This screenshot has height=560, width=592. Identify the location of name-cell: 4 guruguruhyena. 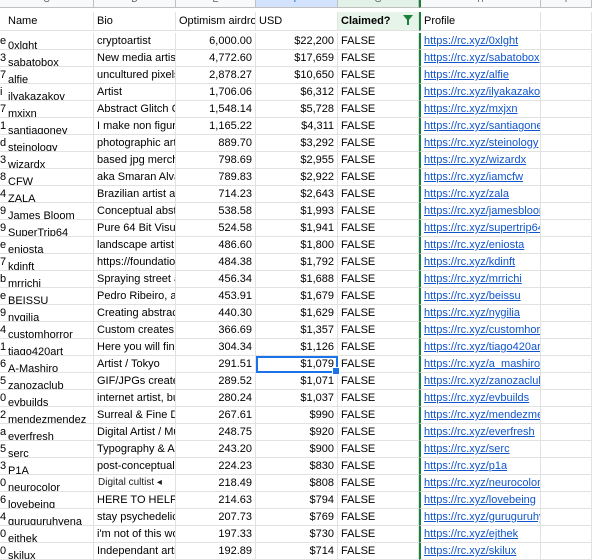
(47, 517).